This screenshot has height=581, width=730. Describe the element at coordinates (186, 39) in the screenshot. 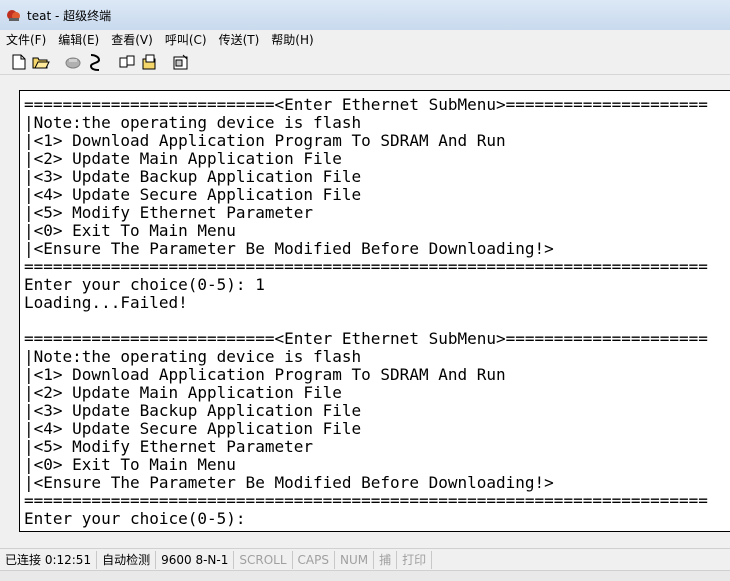

I see `menu-call: 呼叫(C)` at that location.